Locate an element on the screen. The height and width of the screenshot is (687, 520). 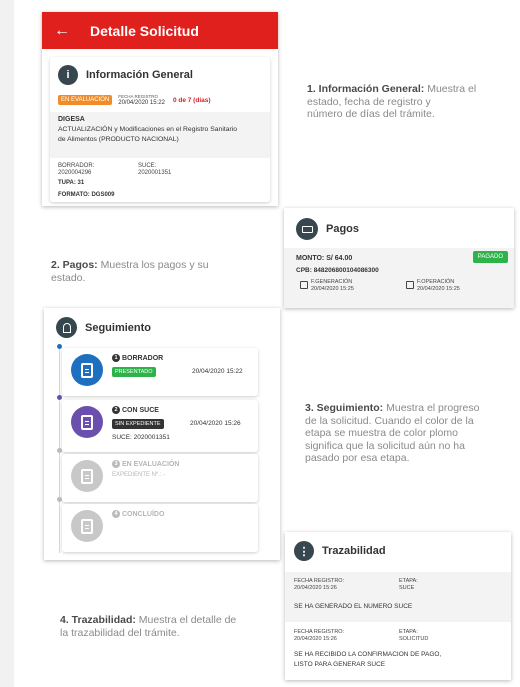
fecha-value: 20/04/2020 15:22 is located at coordinates (141, 103).